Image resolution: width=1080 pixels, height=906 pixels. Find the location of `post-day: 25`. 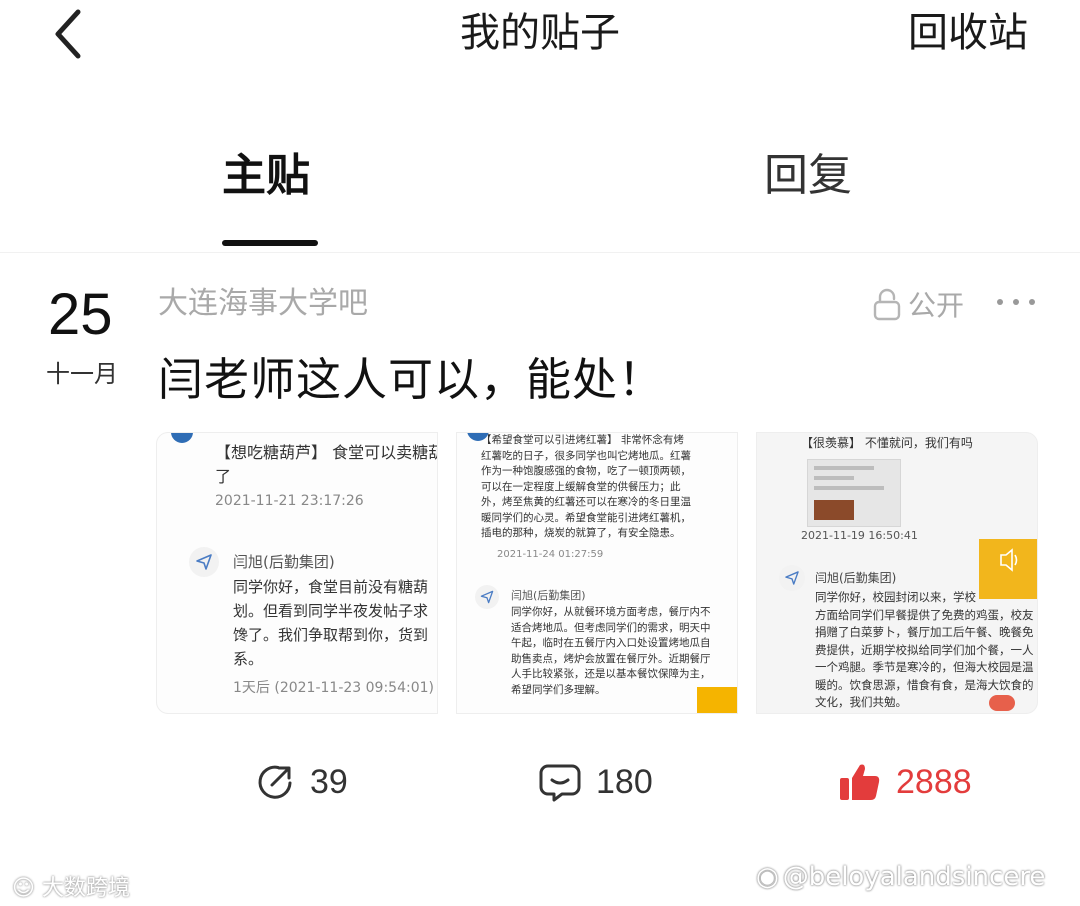

post-day: 25 is located at coordinates (80, 314).